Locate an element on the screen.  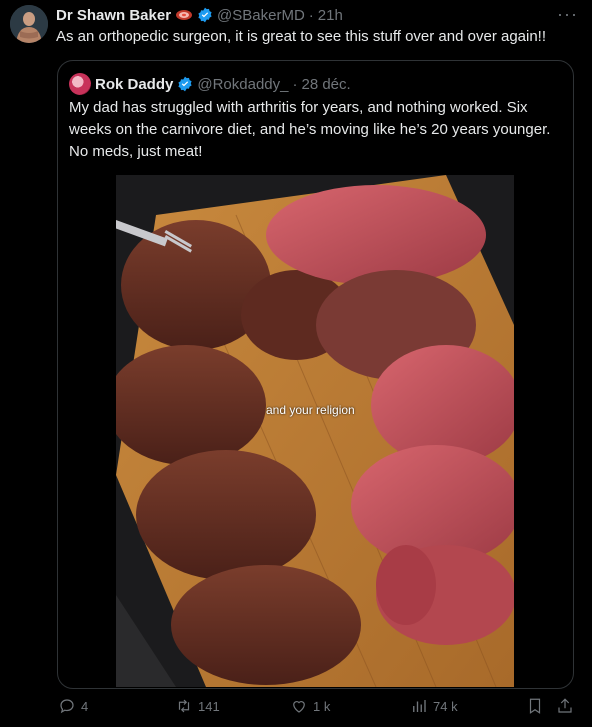
author-name: Dr Shawn Baker is located at coordinates (113, 15).